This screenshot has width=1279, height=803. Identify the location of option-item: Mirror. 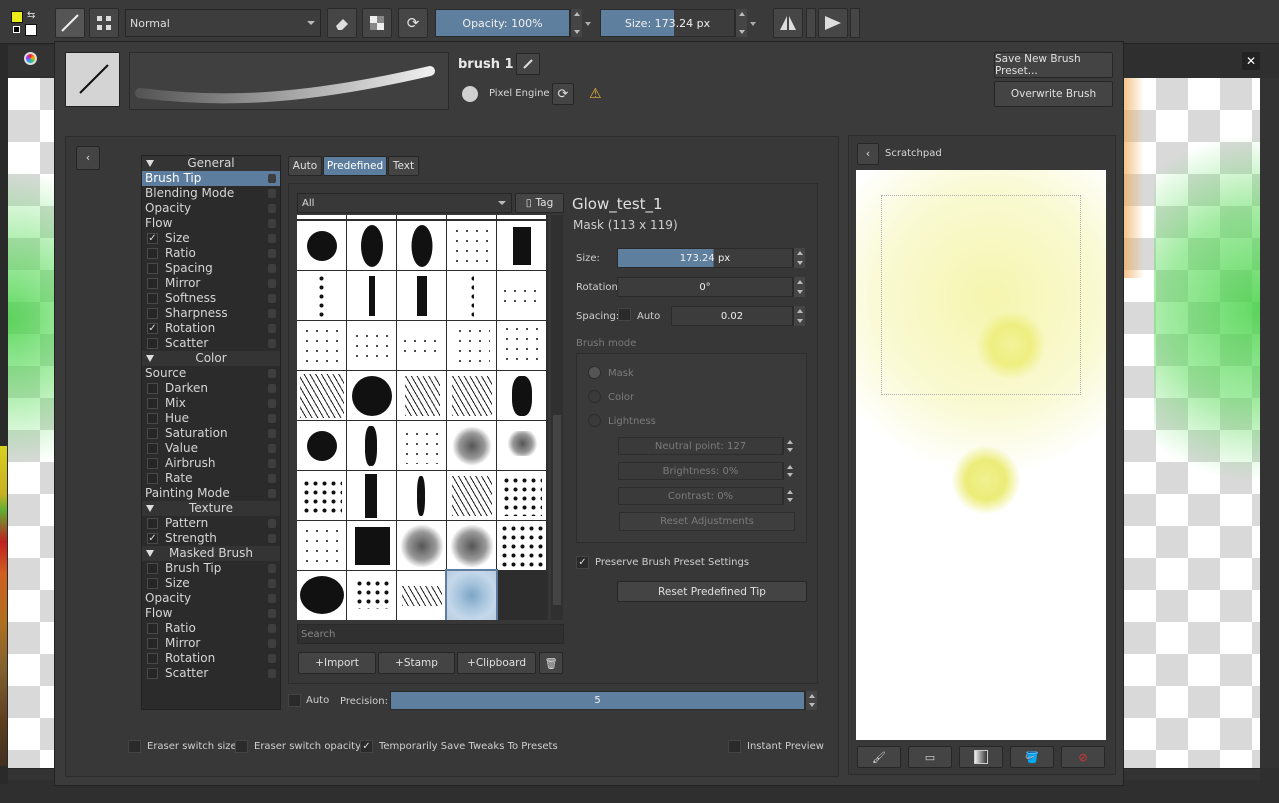
(211, 643).